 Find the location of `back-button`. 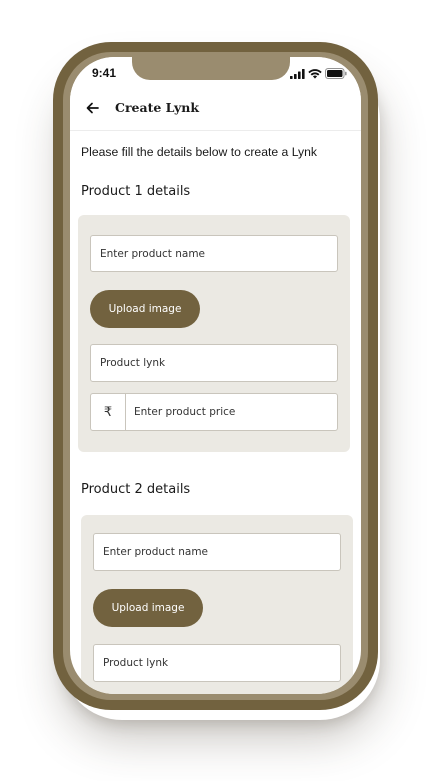

back-button is located at coordinates (92, 108).